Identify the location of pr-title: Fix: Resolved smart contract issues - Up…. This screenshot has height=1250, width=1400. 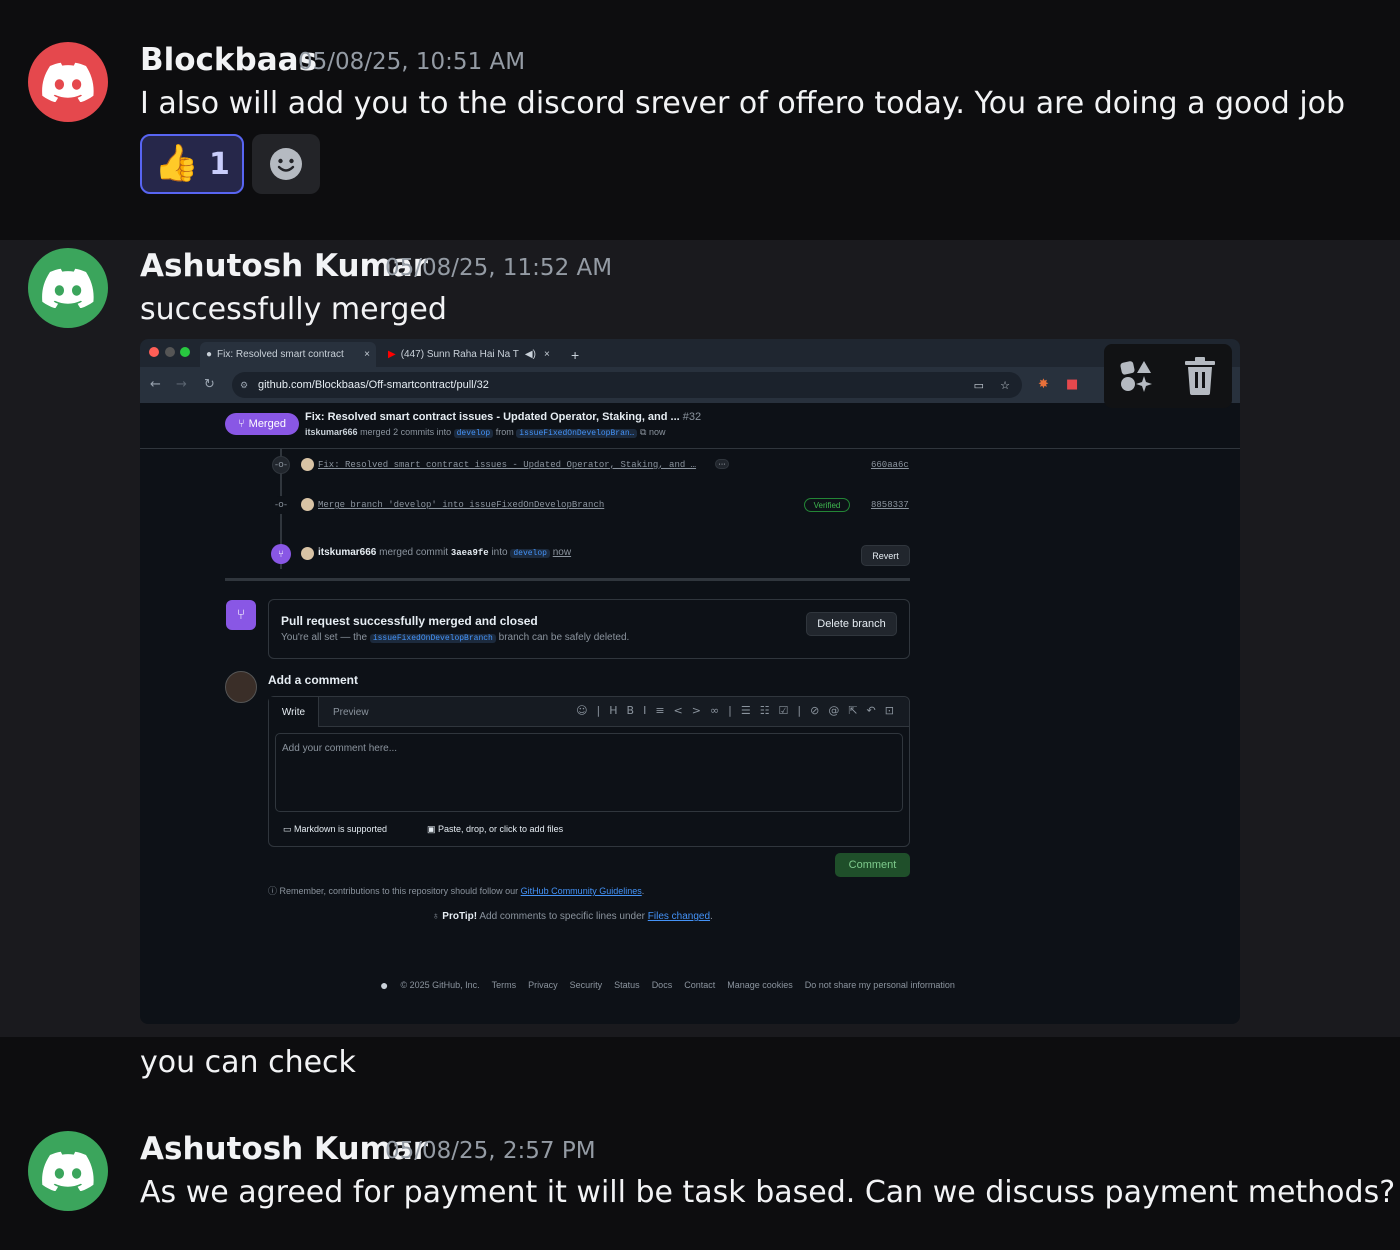
(503, 417).